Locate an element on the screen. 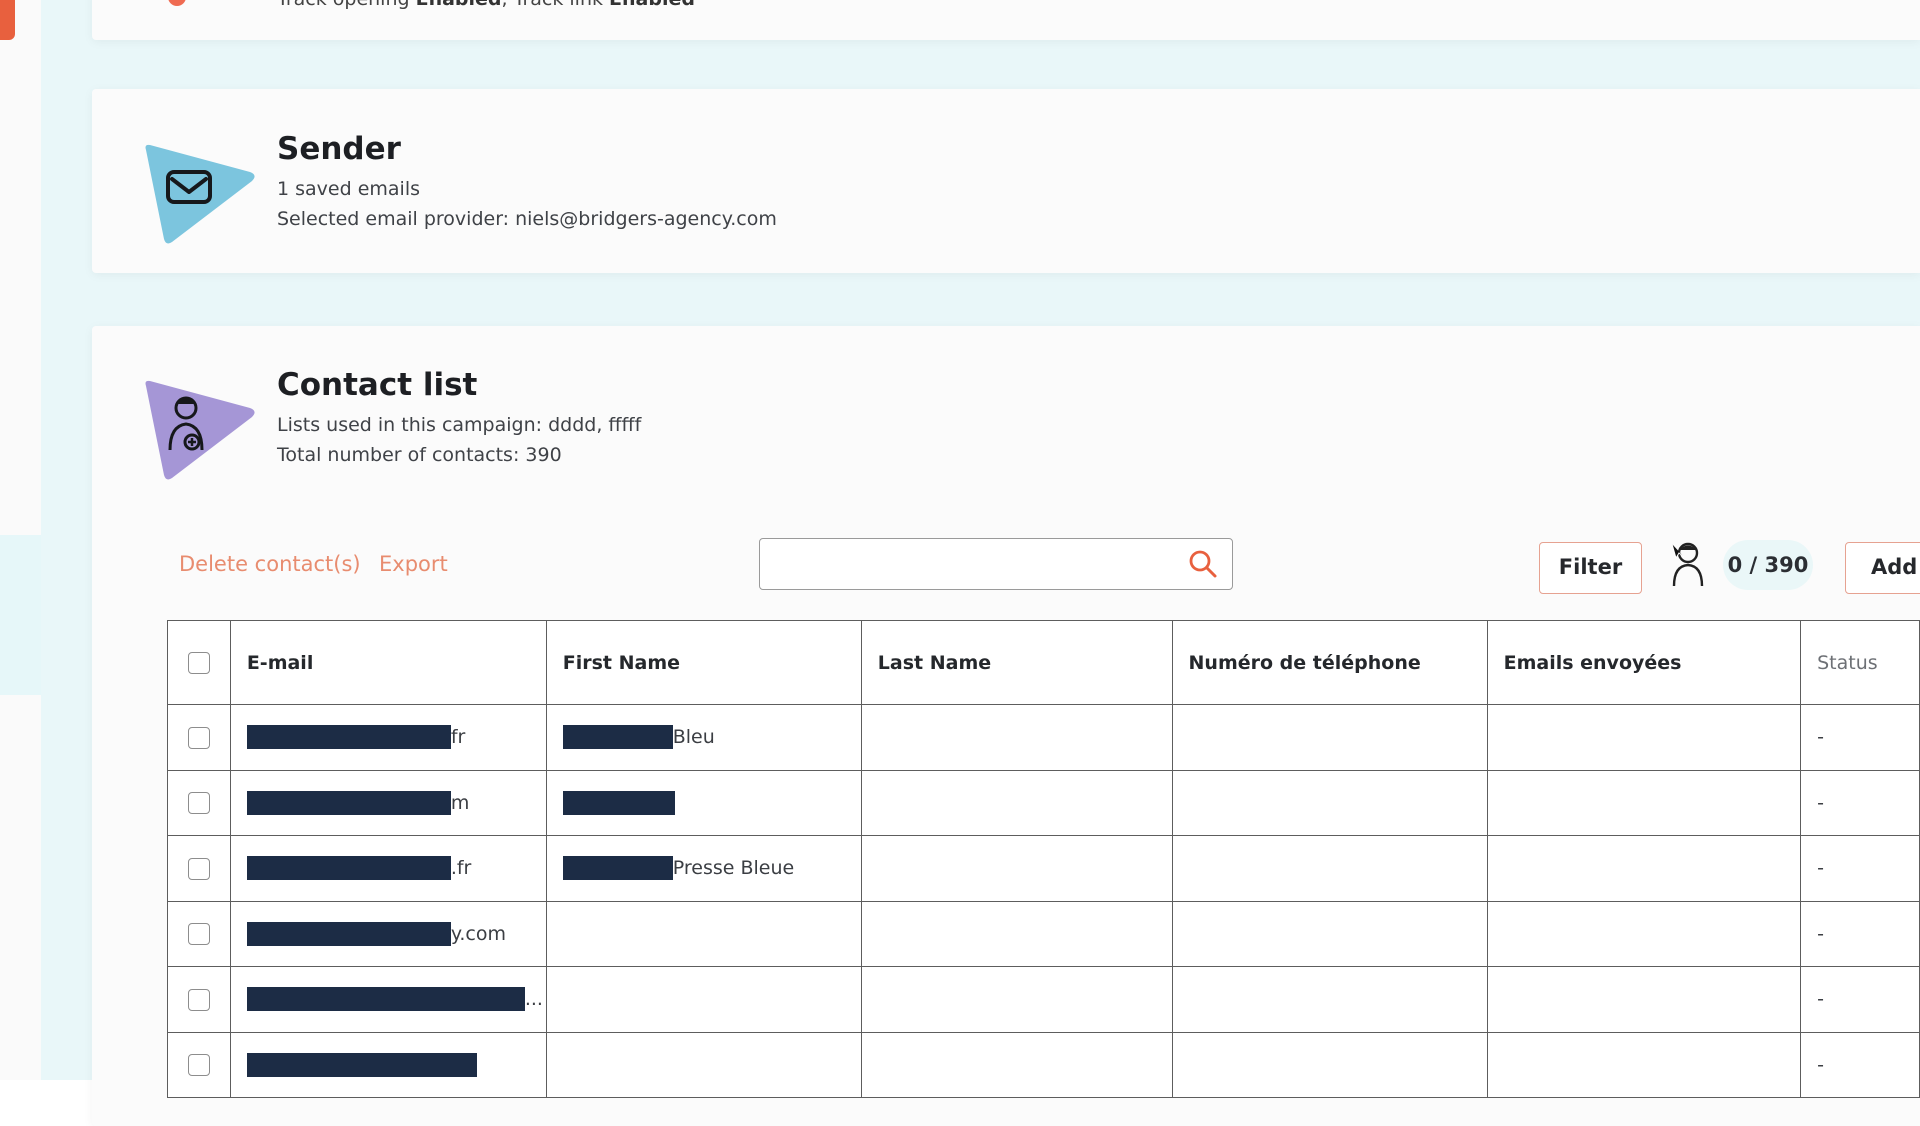 This screenshot has width=1920, height=1126. first-name-visible-part: Presse Bleue is located at coordinates (733, 868).